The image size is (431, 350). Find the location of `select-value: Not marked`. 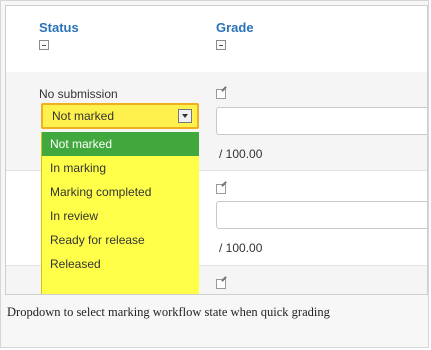

select-value: Not marked is located at coordinates (83, 116).